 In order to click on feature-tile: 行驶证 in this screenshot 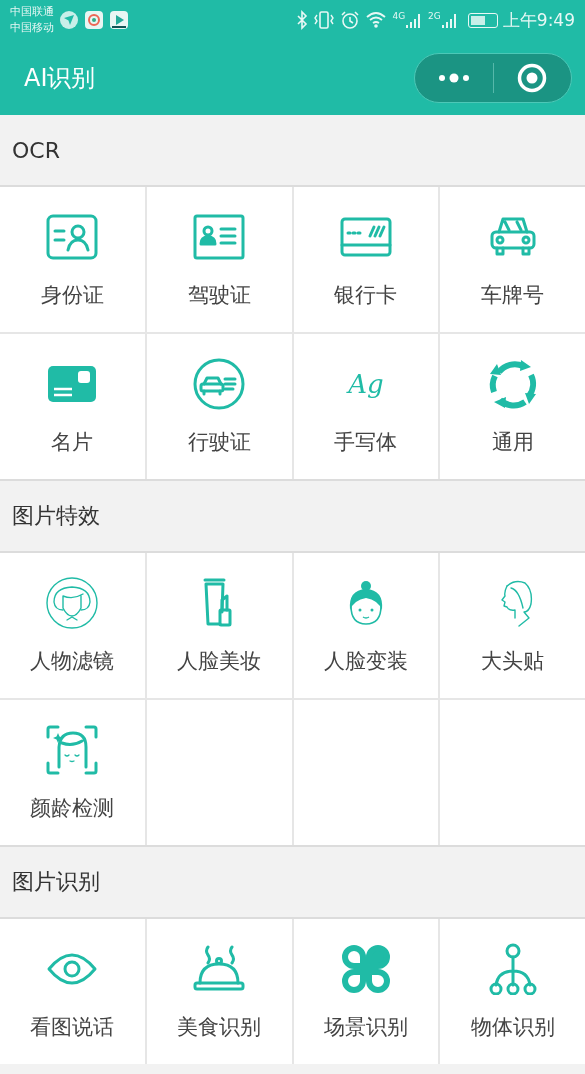, I will do `click(219, 406)`.